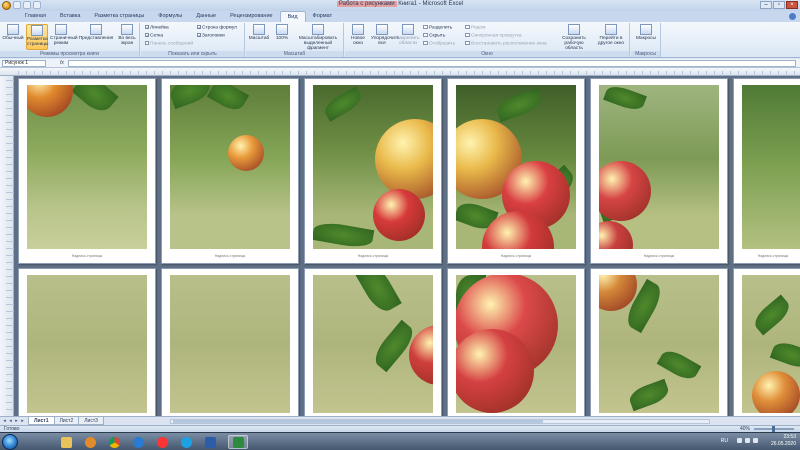  Describe the element at coordinates (739, 440) in the screenshot. I see `network-icon` at that location.